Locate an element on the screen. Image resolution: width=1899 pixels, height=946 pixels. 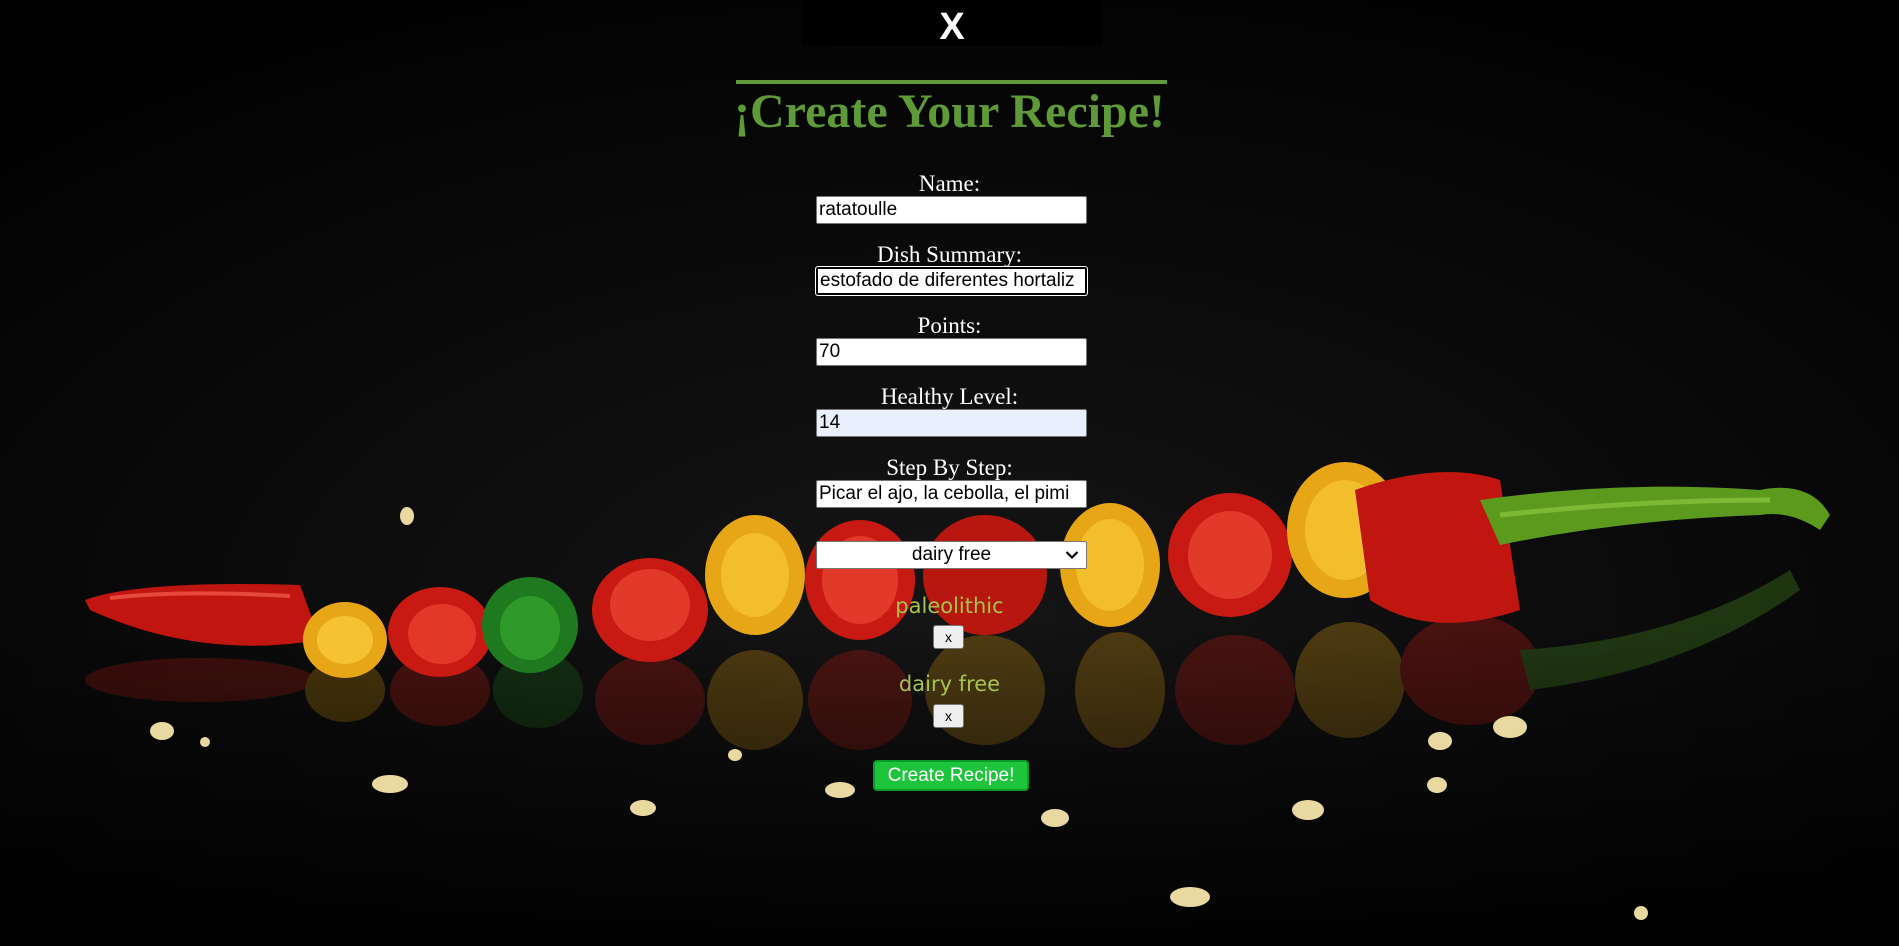
name-label: Name: is located at coordinates (949, 183).